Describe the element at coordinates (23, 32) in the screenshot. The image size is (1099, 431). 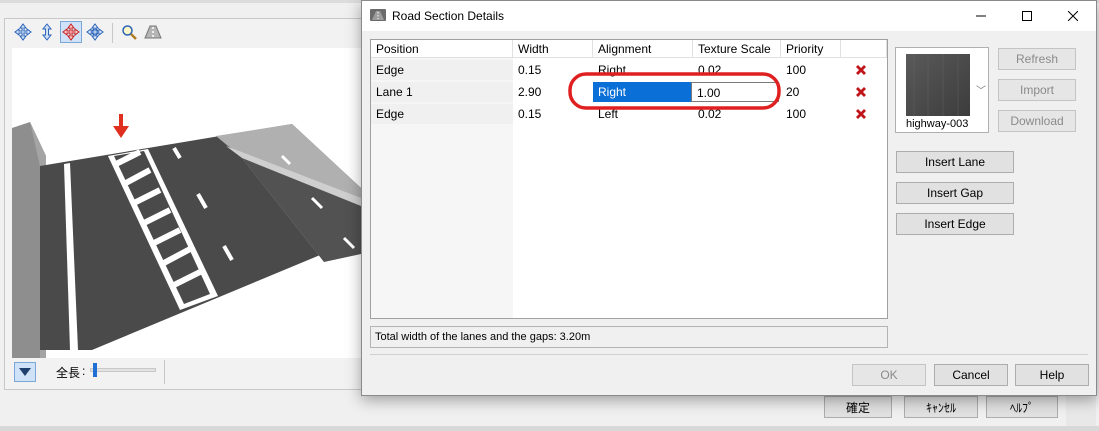
I see `move-icon` at that location.